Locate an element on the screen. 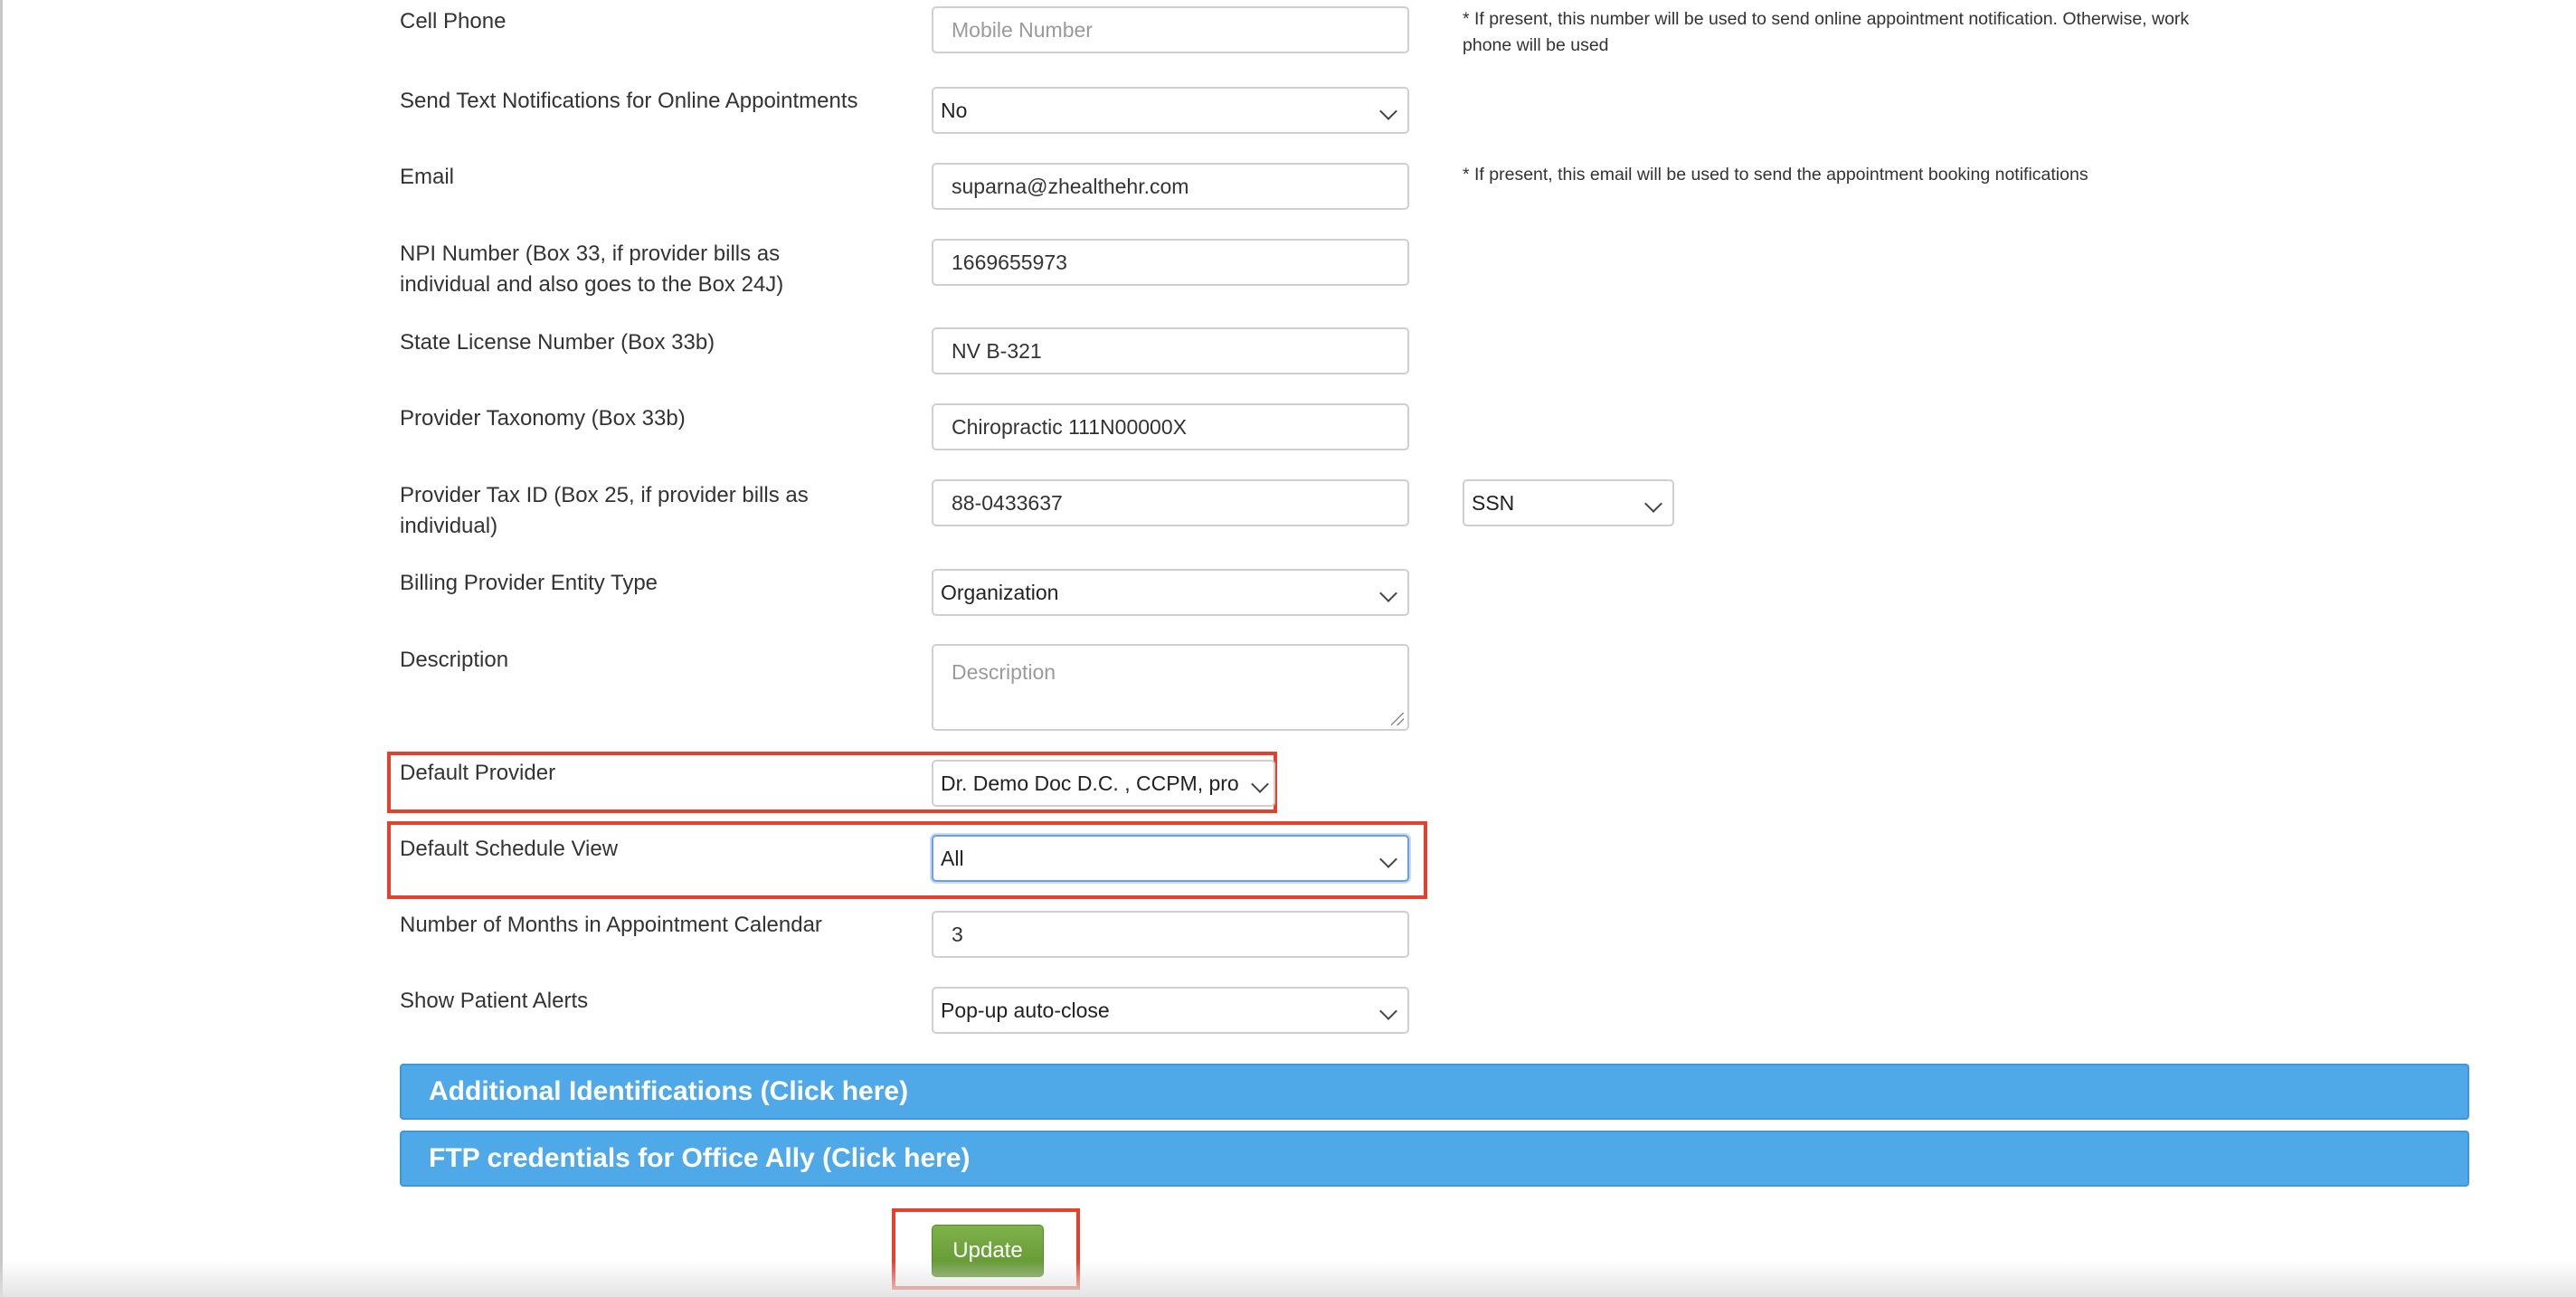 The image size is (2576, 1297). default-provider-label: Default Provider is located at coordinates (478, 773).